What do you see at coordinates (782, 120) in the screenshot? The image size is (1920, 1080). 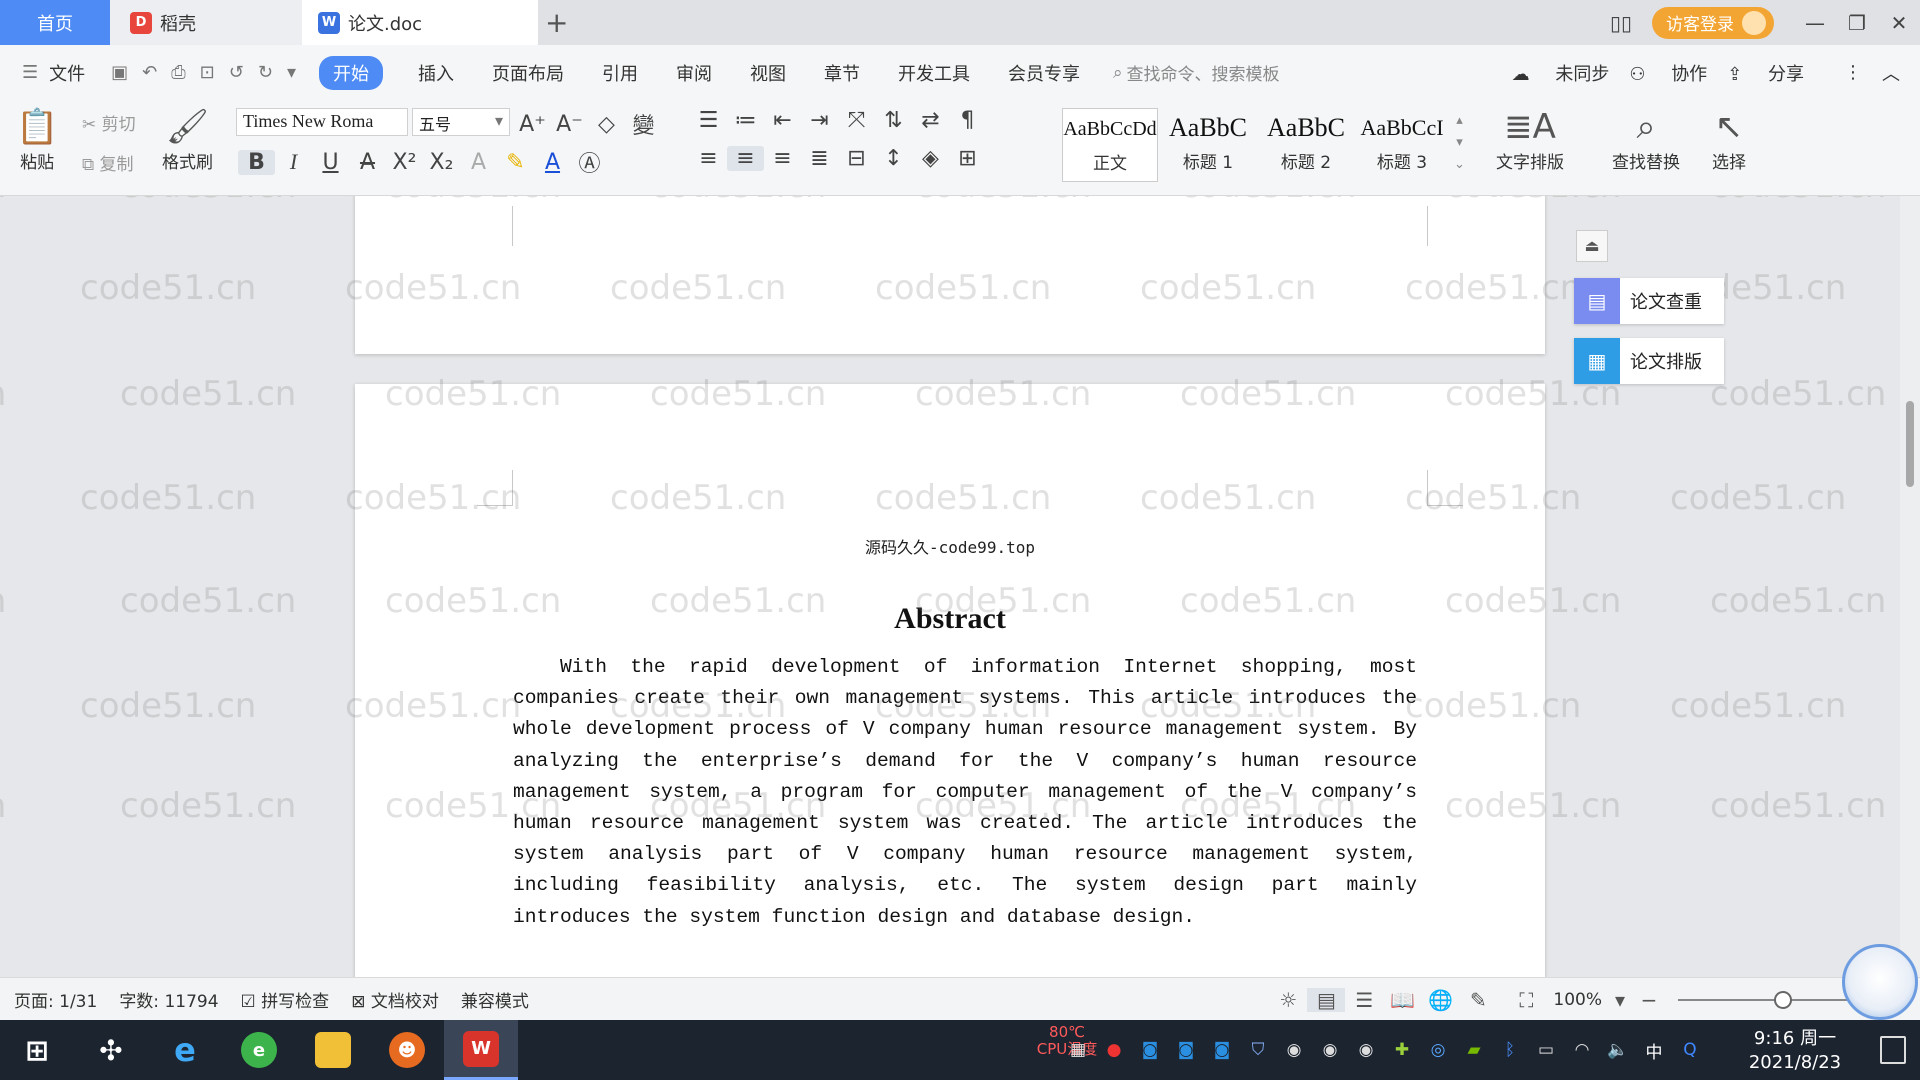 I see `decrease-indent-icon: ⇤` at bounding box center [782, 120].